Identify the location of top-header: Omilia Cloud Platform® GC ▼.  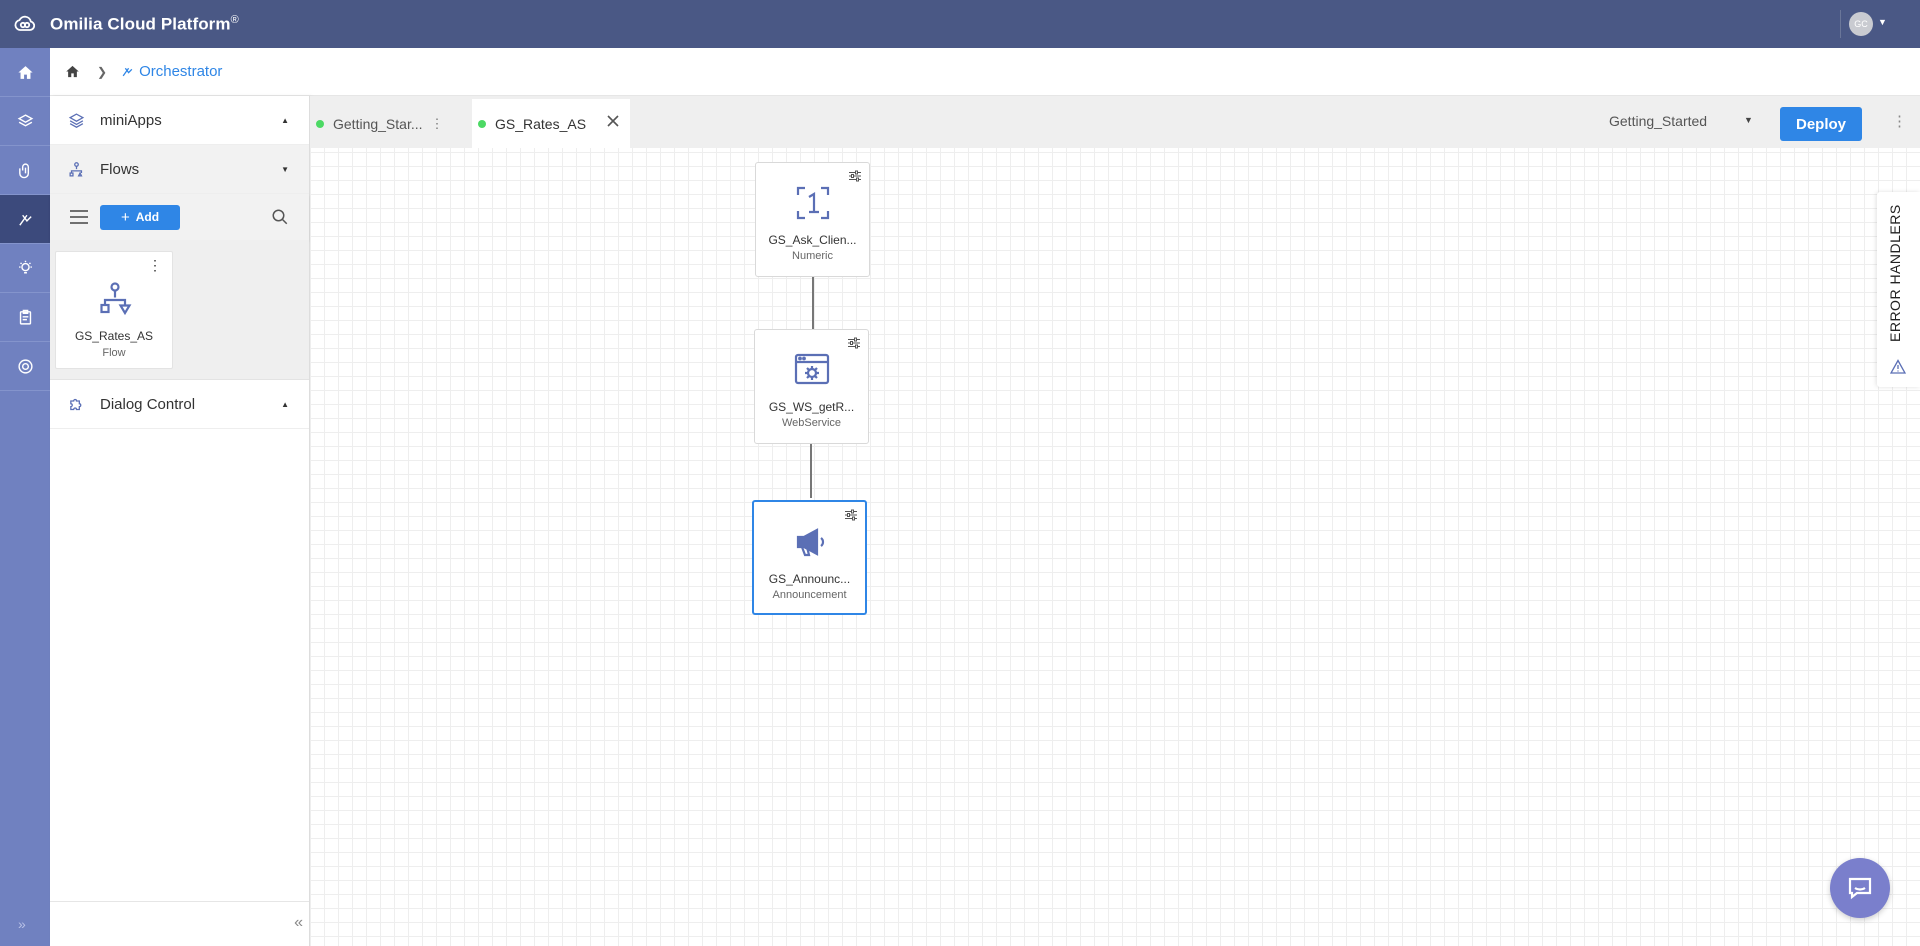
(960, 24).